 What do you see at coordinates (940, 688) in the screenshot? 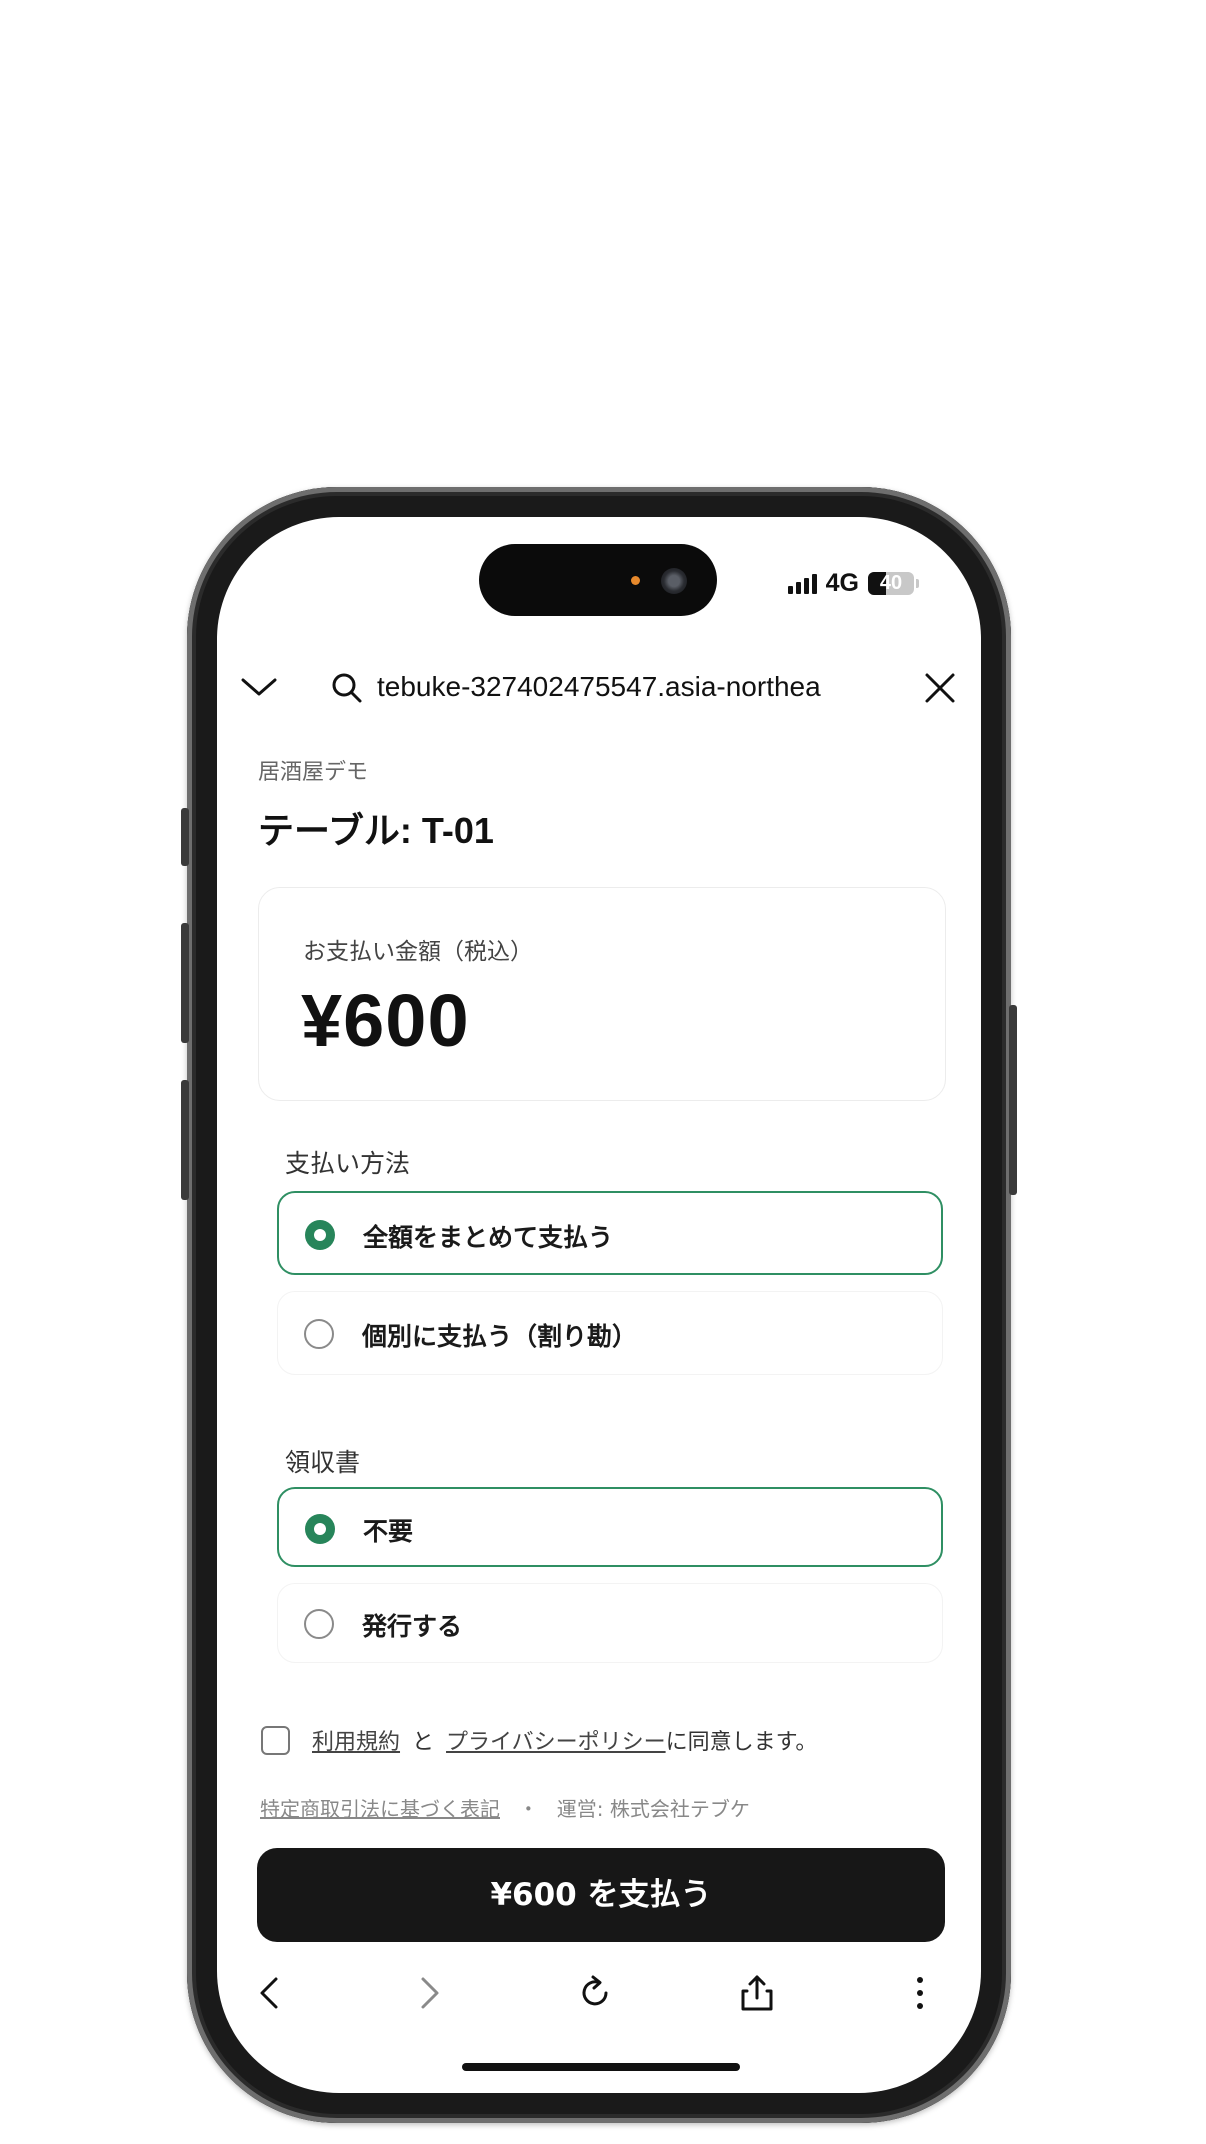
I see `close-icon` at bounding box center [940, 688].